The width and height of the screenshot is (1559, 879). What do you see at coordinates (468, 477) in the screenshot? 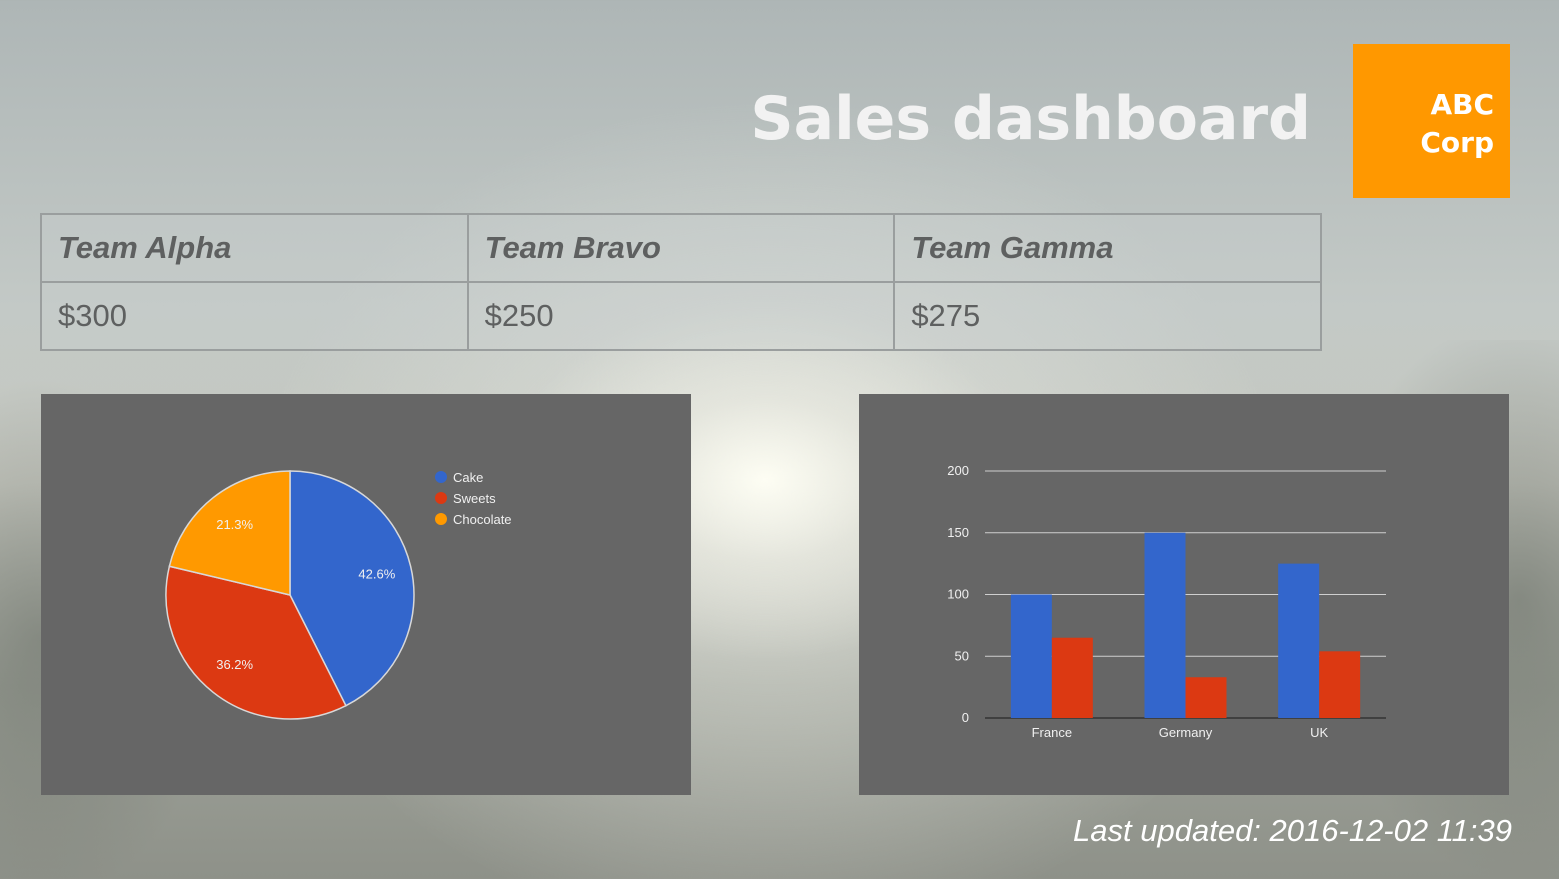
I see `legend-label: Cake` at bounding box center [468, 477].